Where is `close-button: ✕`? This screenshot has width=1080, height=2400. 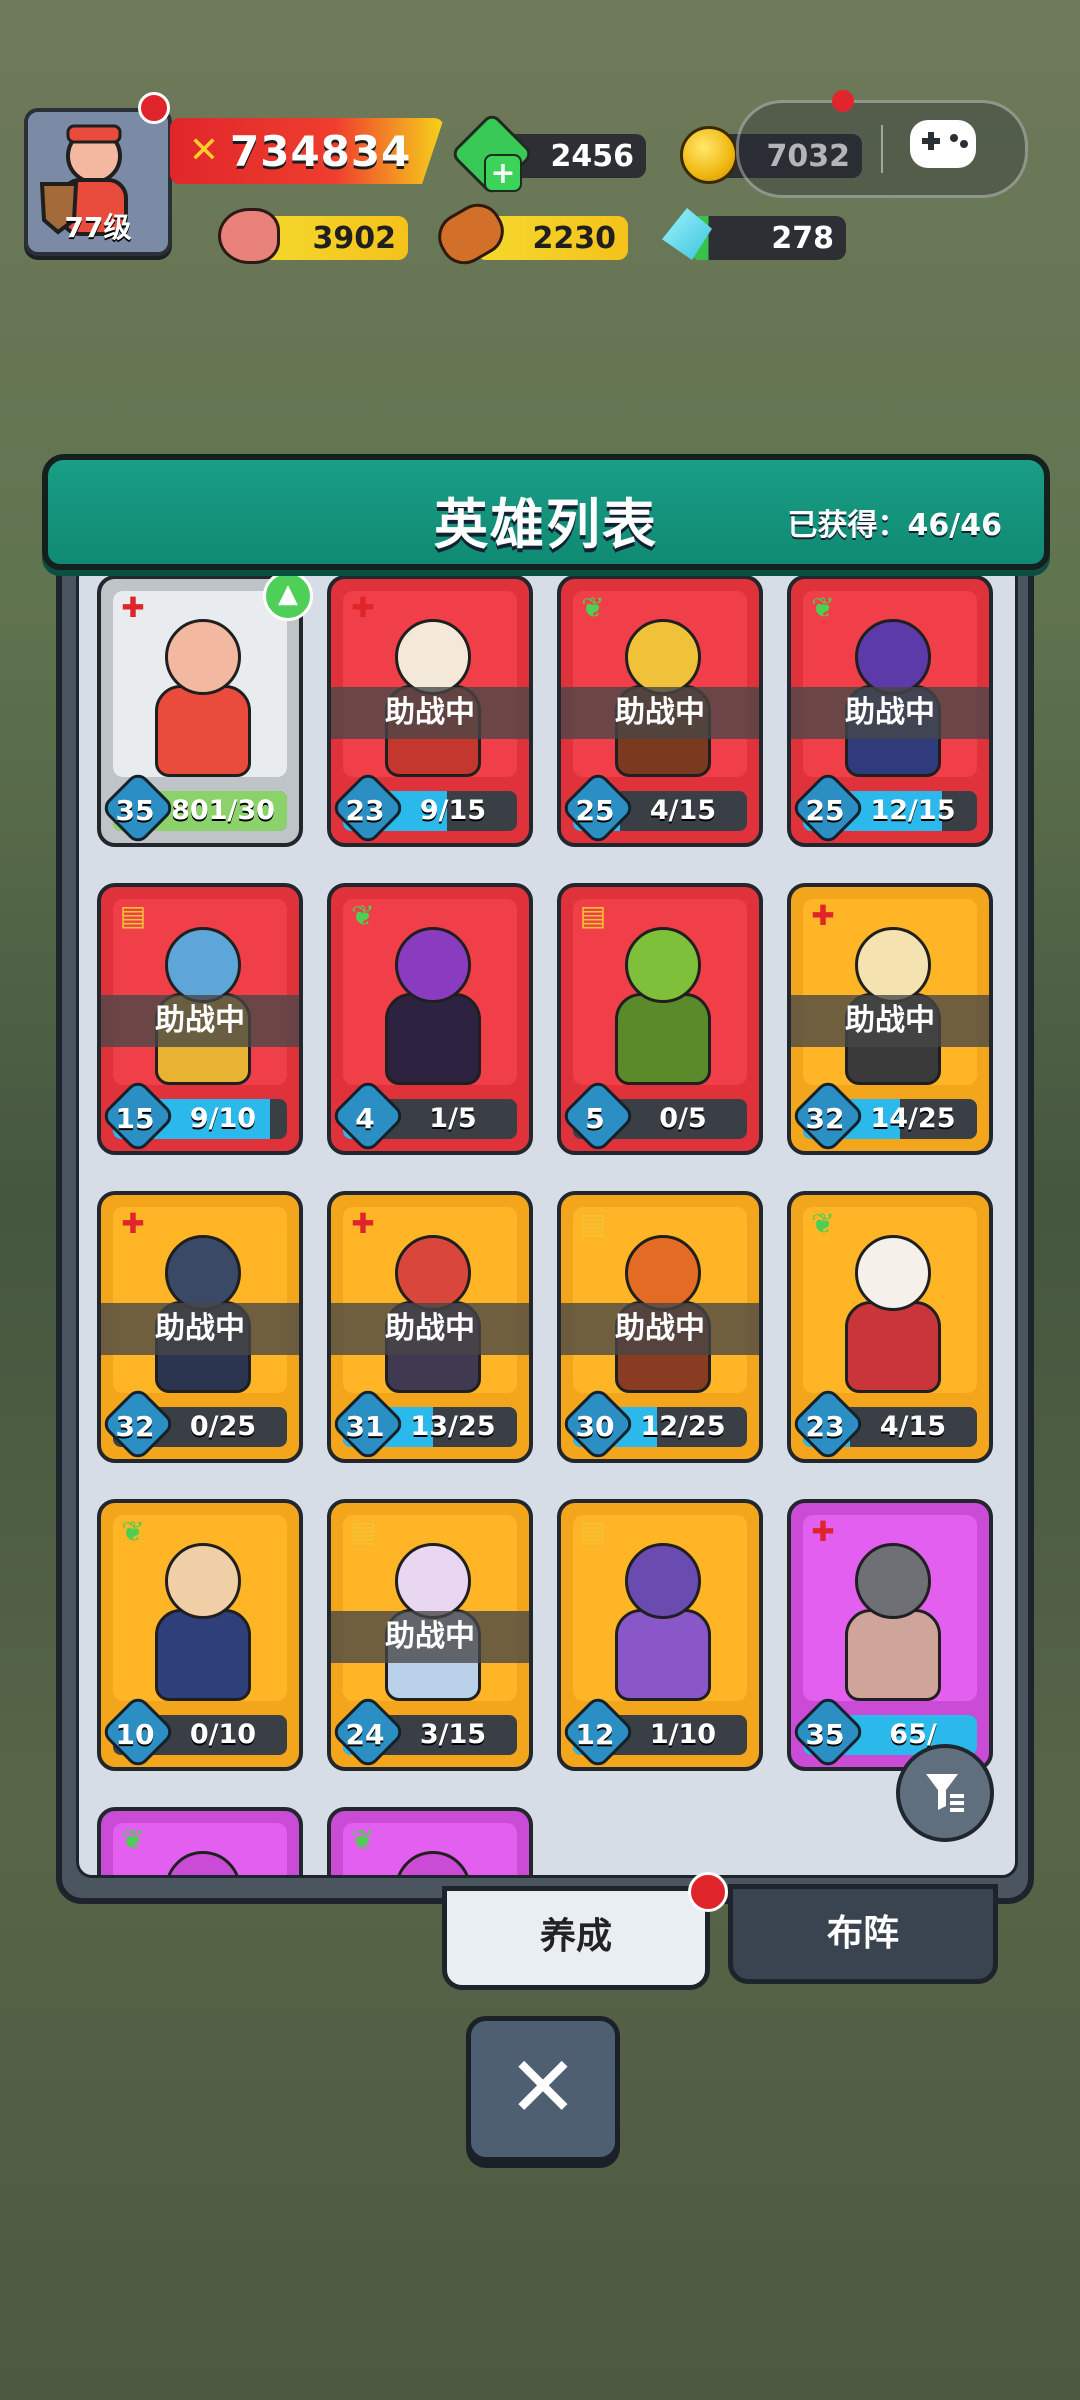
close-button: ✕ is located at coordinates (543, 2089).